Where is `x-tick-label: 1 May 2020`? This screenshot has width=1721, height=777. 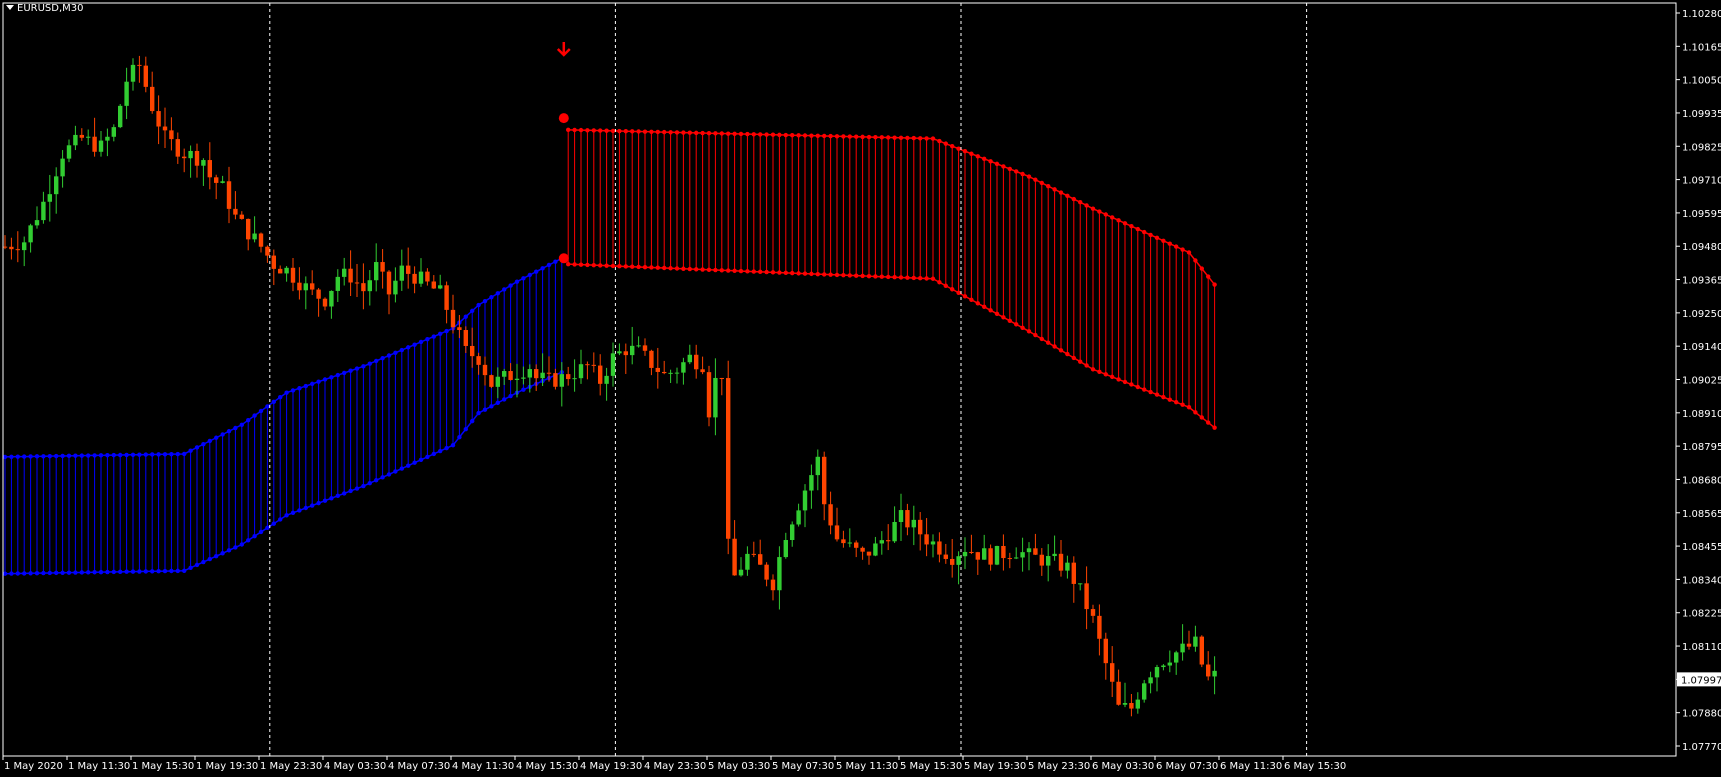
x-tick-label: 1 May 2020 is located at coordinates (33, 766).